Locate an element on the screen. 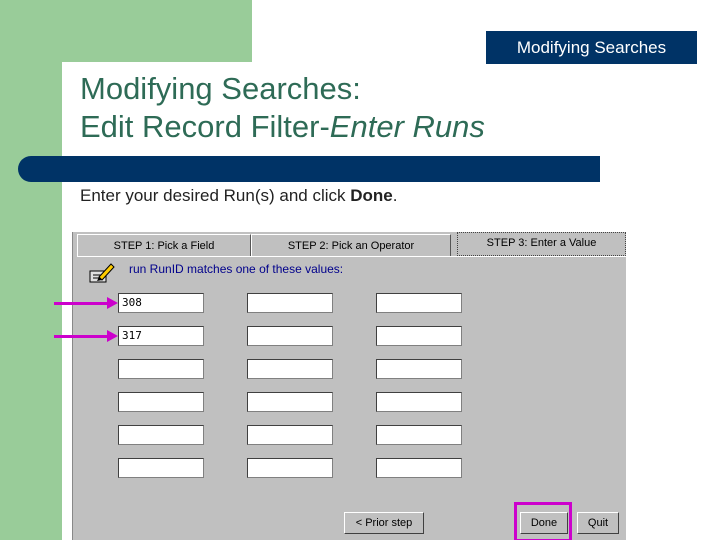  tab-step3: STEP 3: Enter a Value is located at coordinates (541, 244).